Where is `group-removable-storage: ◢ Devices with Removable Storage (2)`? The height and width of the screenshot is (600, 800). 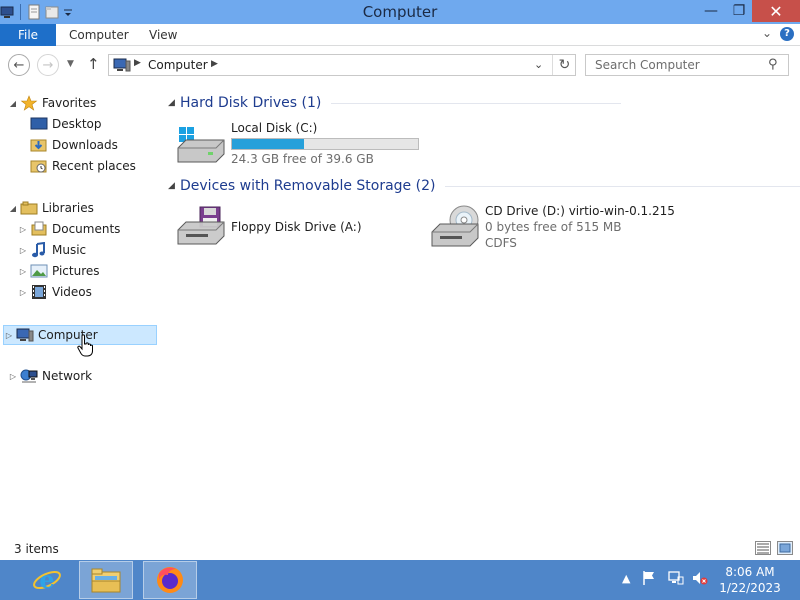 group-removable-storage: ◢ Devices with Removable Storage (2) is located at coordinates (484, 186).